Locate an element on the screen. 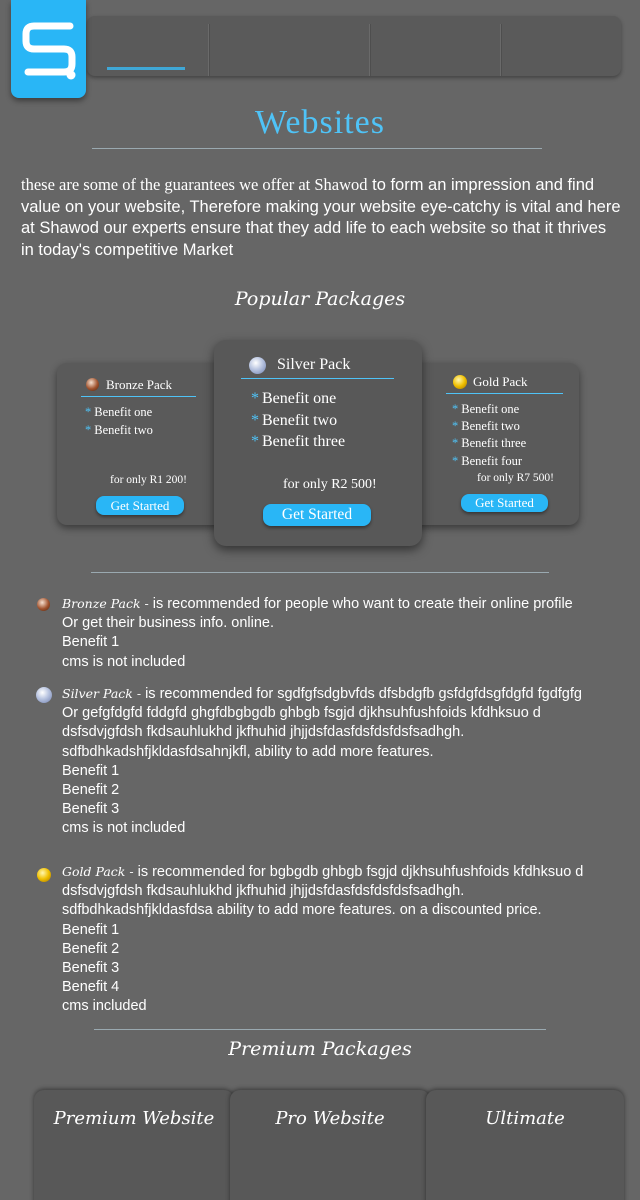 The height and width of the screenshot is (1200, 640). benefit-item: * Benefit four is located at coordinates (487, 460).